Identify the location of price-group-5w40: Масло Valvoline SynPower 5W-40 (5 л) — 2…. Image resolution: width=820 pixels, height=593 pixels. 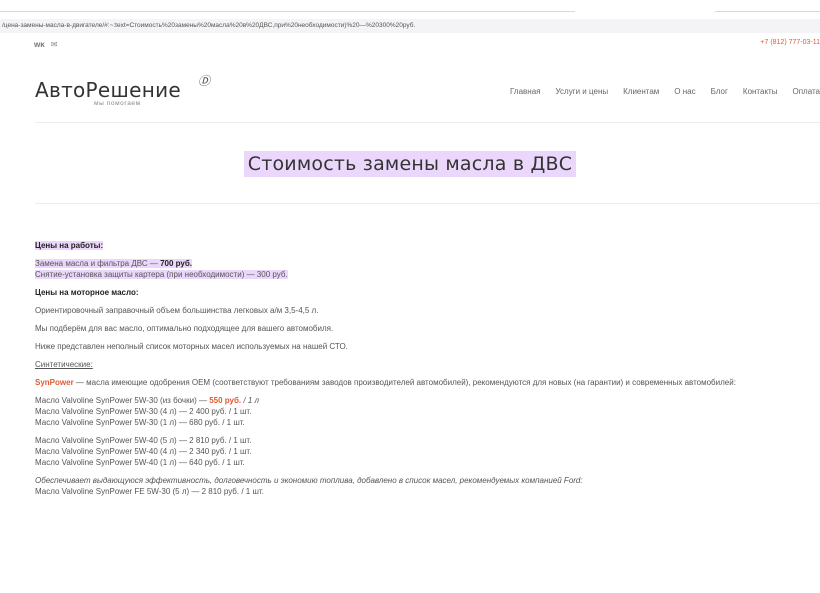
(427, 451).